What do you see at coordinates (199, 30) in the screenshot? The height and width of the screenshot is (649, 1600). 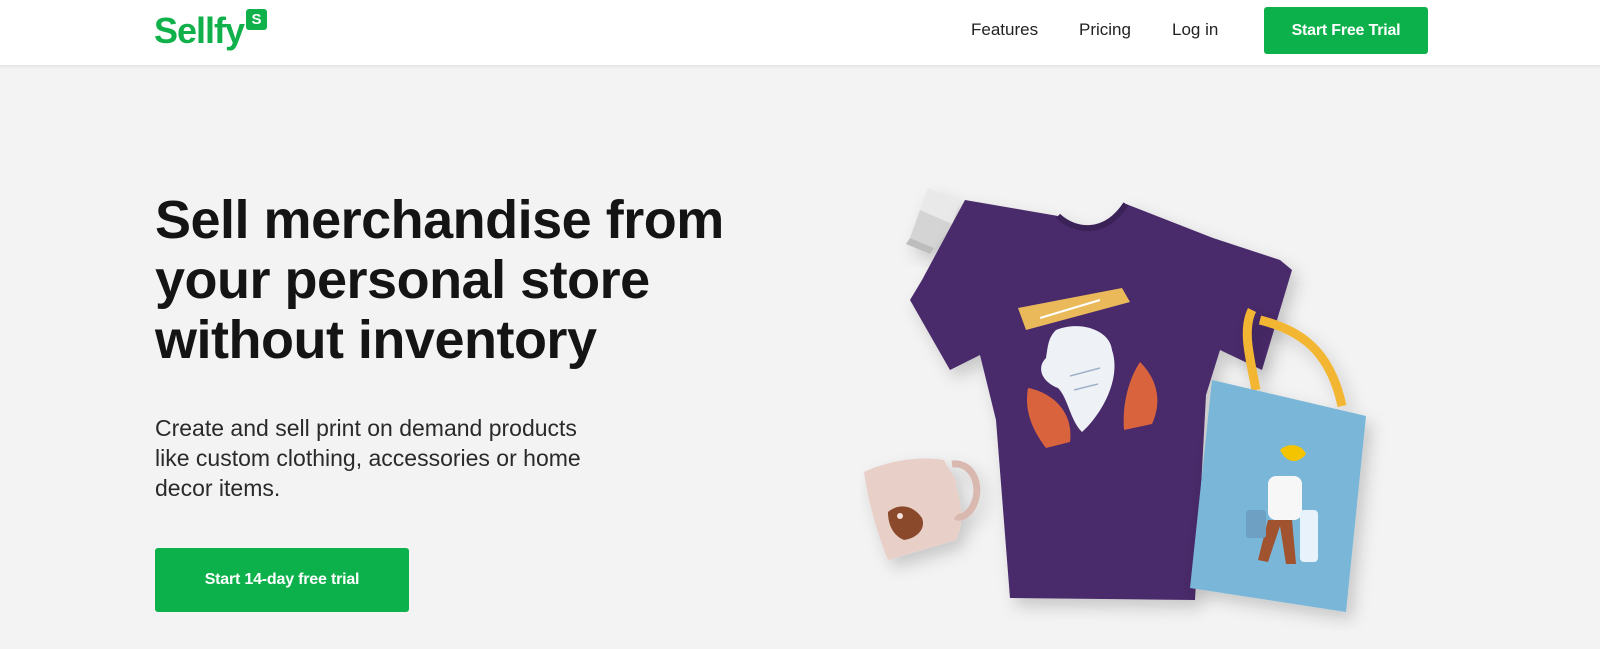 I see `logo-wordmark: Sellfy` at bounding box center [199, 30].